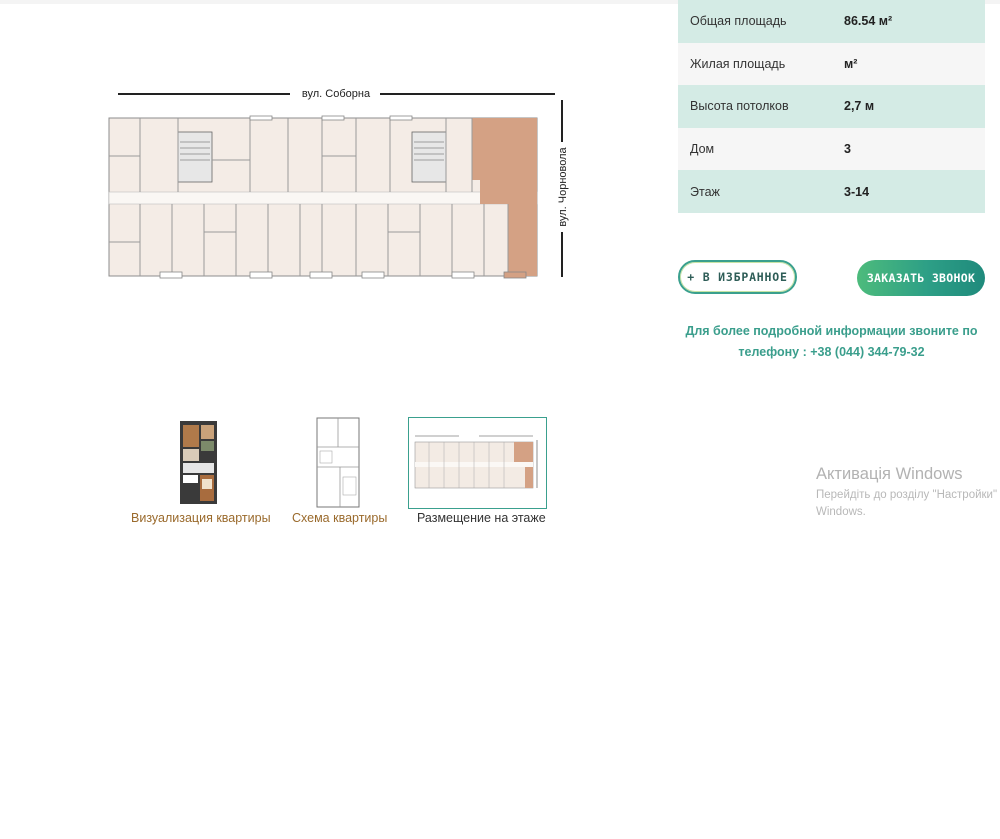 Image resolution: width=1000 pixels, height=839 pixels. I want to click on windows-activation-title: Активація Windows, so click(889, 474).